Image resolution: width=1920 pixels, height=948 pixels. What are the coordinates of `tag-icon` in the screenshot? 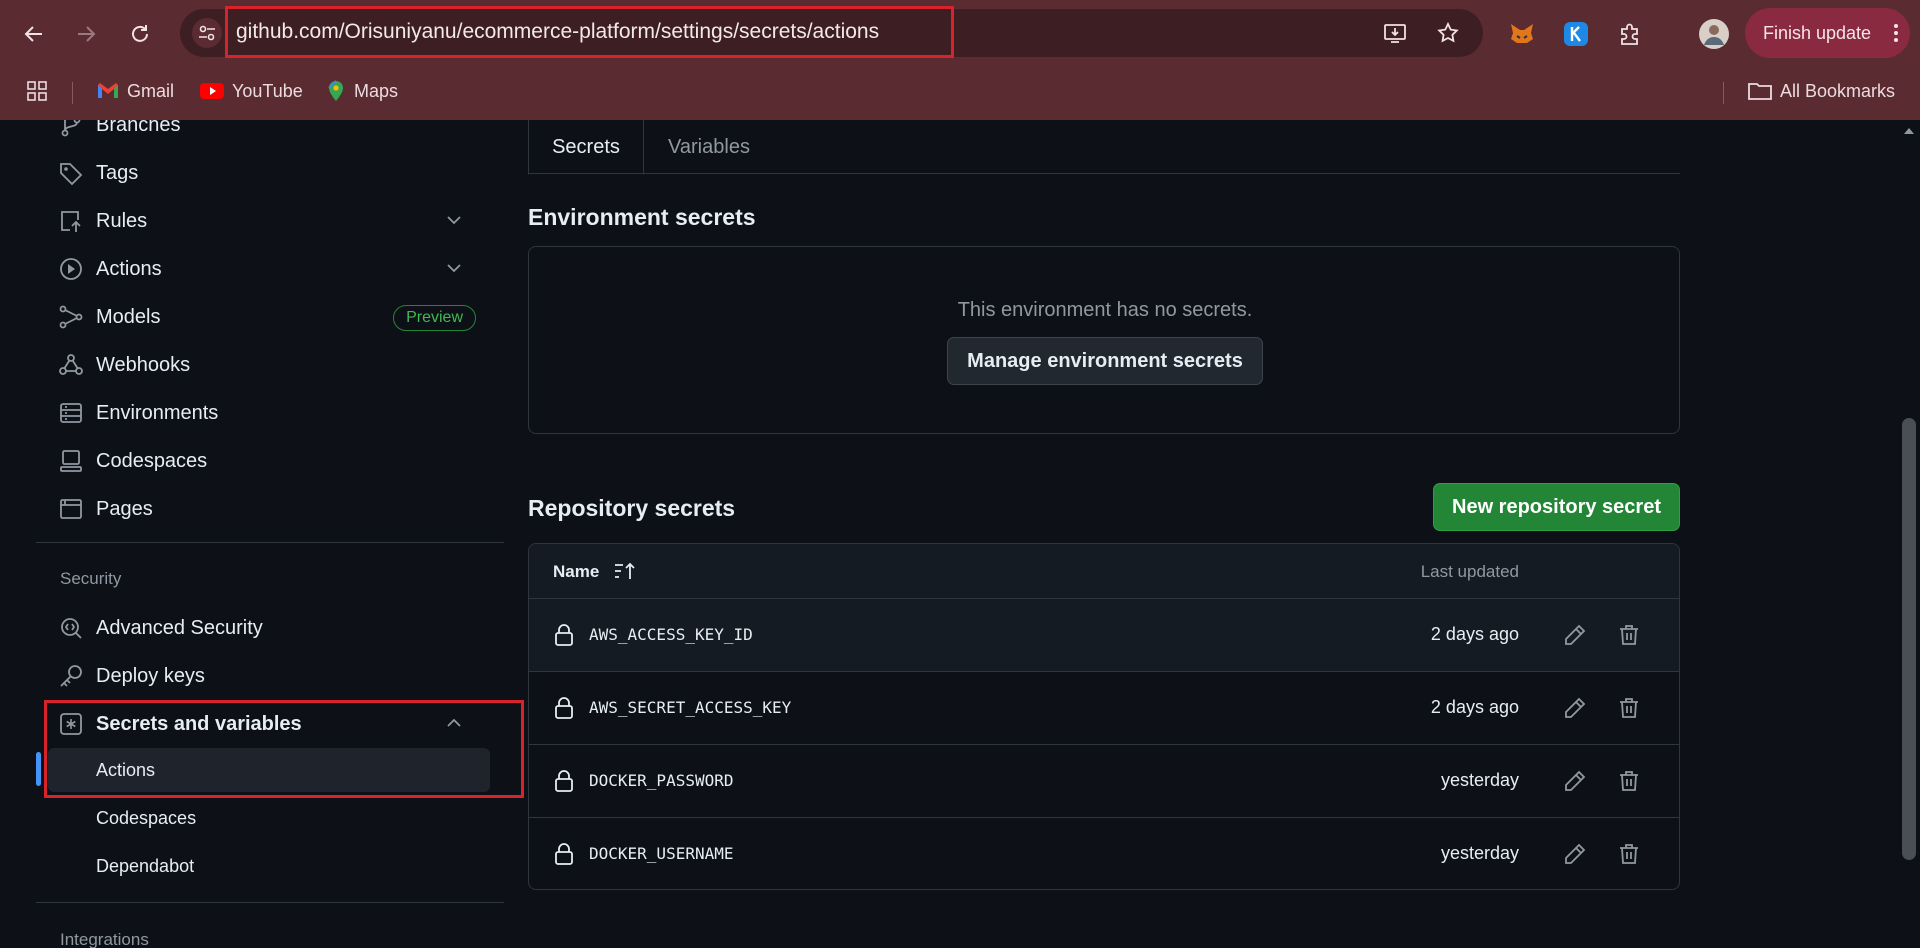 It's located at (71, 173).